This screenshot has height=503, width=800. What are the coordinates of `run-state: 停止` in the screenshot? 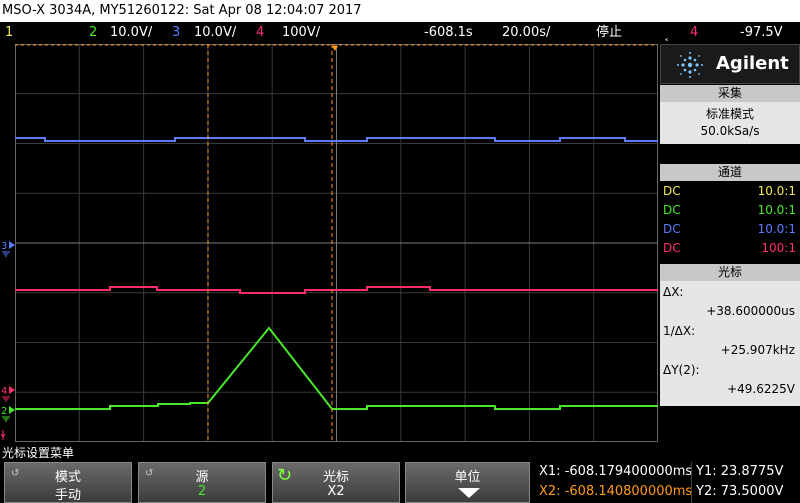 It's located at (609, 32).